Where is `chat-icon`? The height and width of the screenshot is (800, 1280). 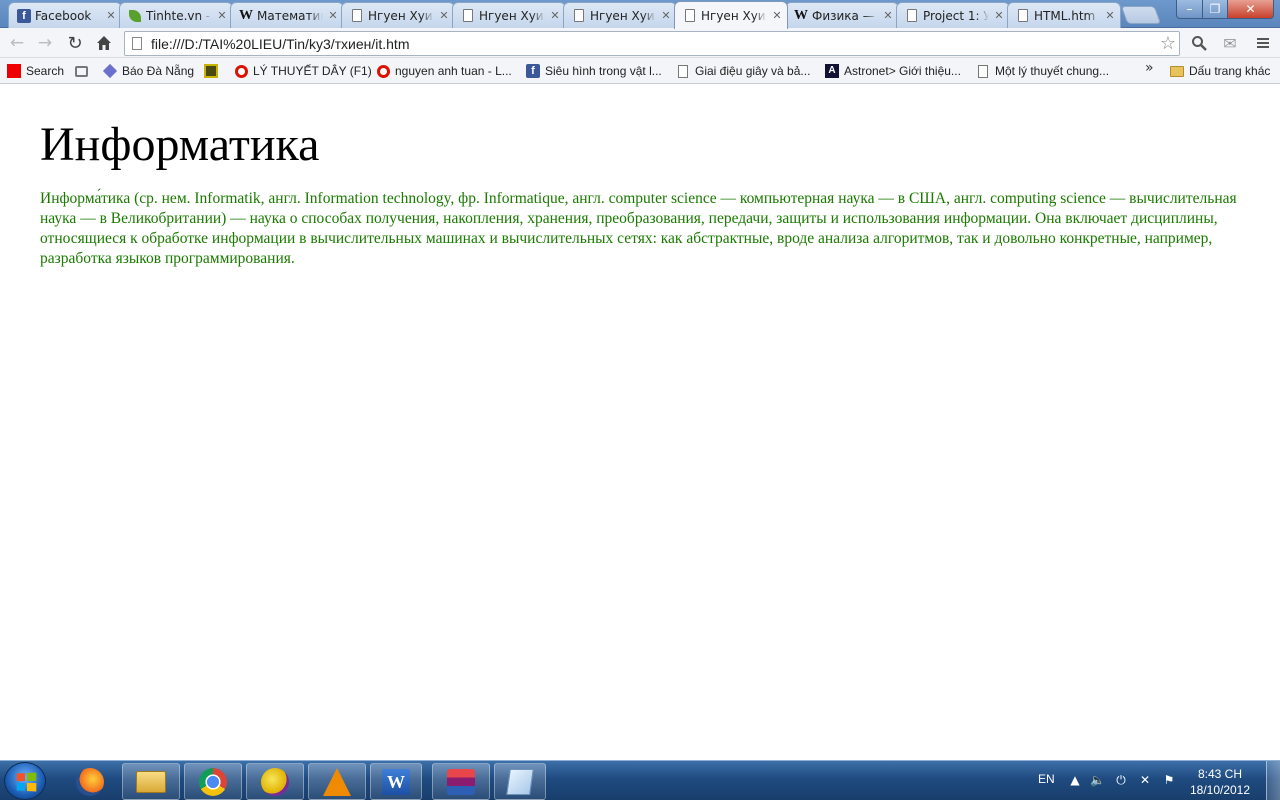 chat-icon is located at coordinates (81, 71).